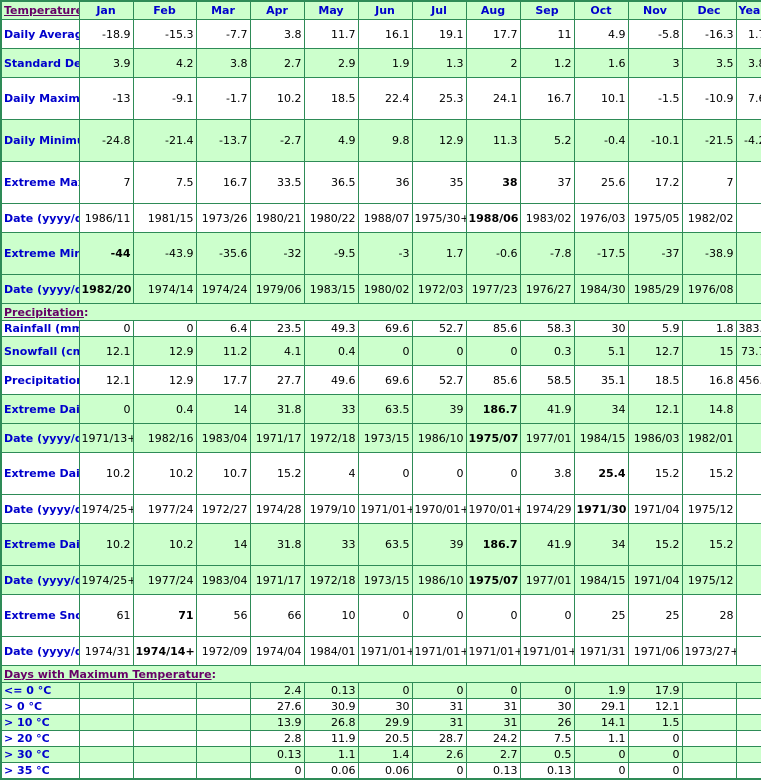 The image size is (761, 780). Describe the element at coordinates (223, 253) in the screenshot. I see `value-cell: -35.6` at that location.